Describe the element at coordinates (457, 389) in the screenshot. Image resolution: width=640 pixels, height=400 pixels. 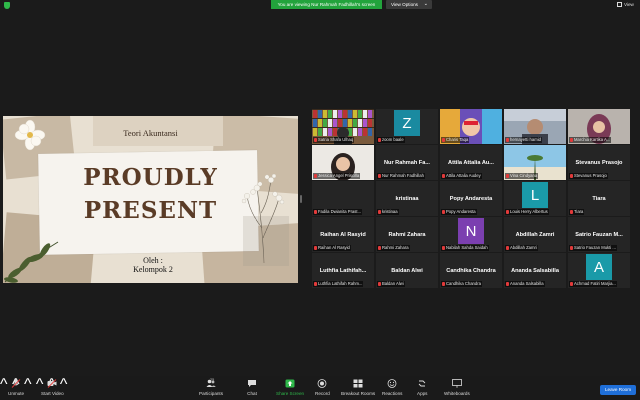
I see `whiteboards-button: Whiteboards` at that location.